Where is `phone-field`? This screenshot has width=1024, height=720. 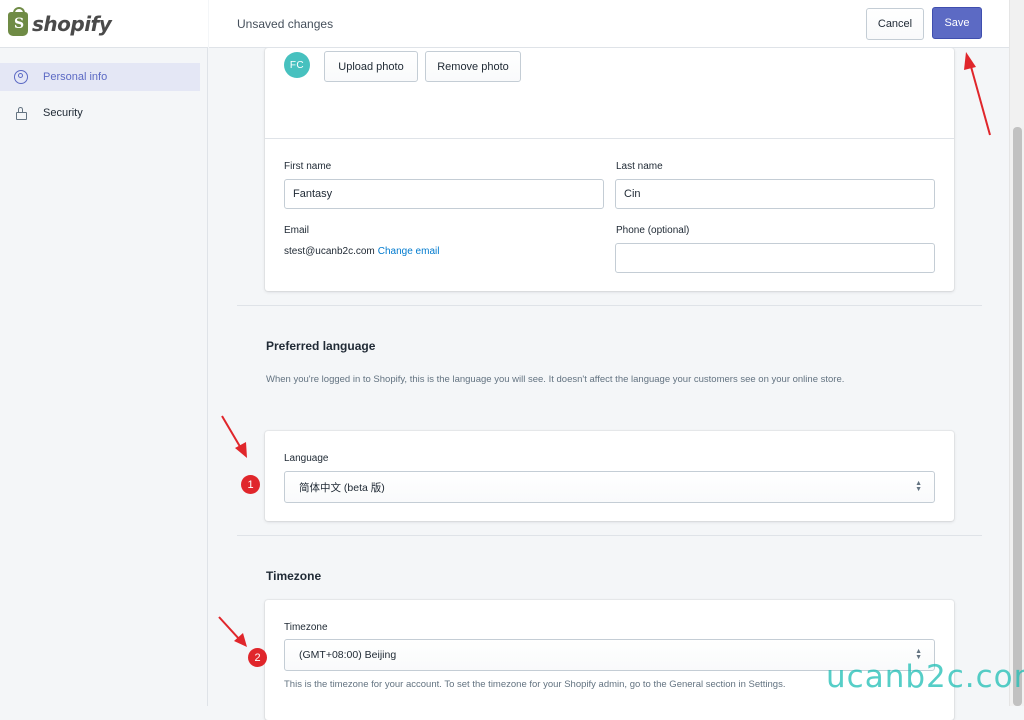
phone-field is located at coordinates (775, 258).